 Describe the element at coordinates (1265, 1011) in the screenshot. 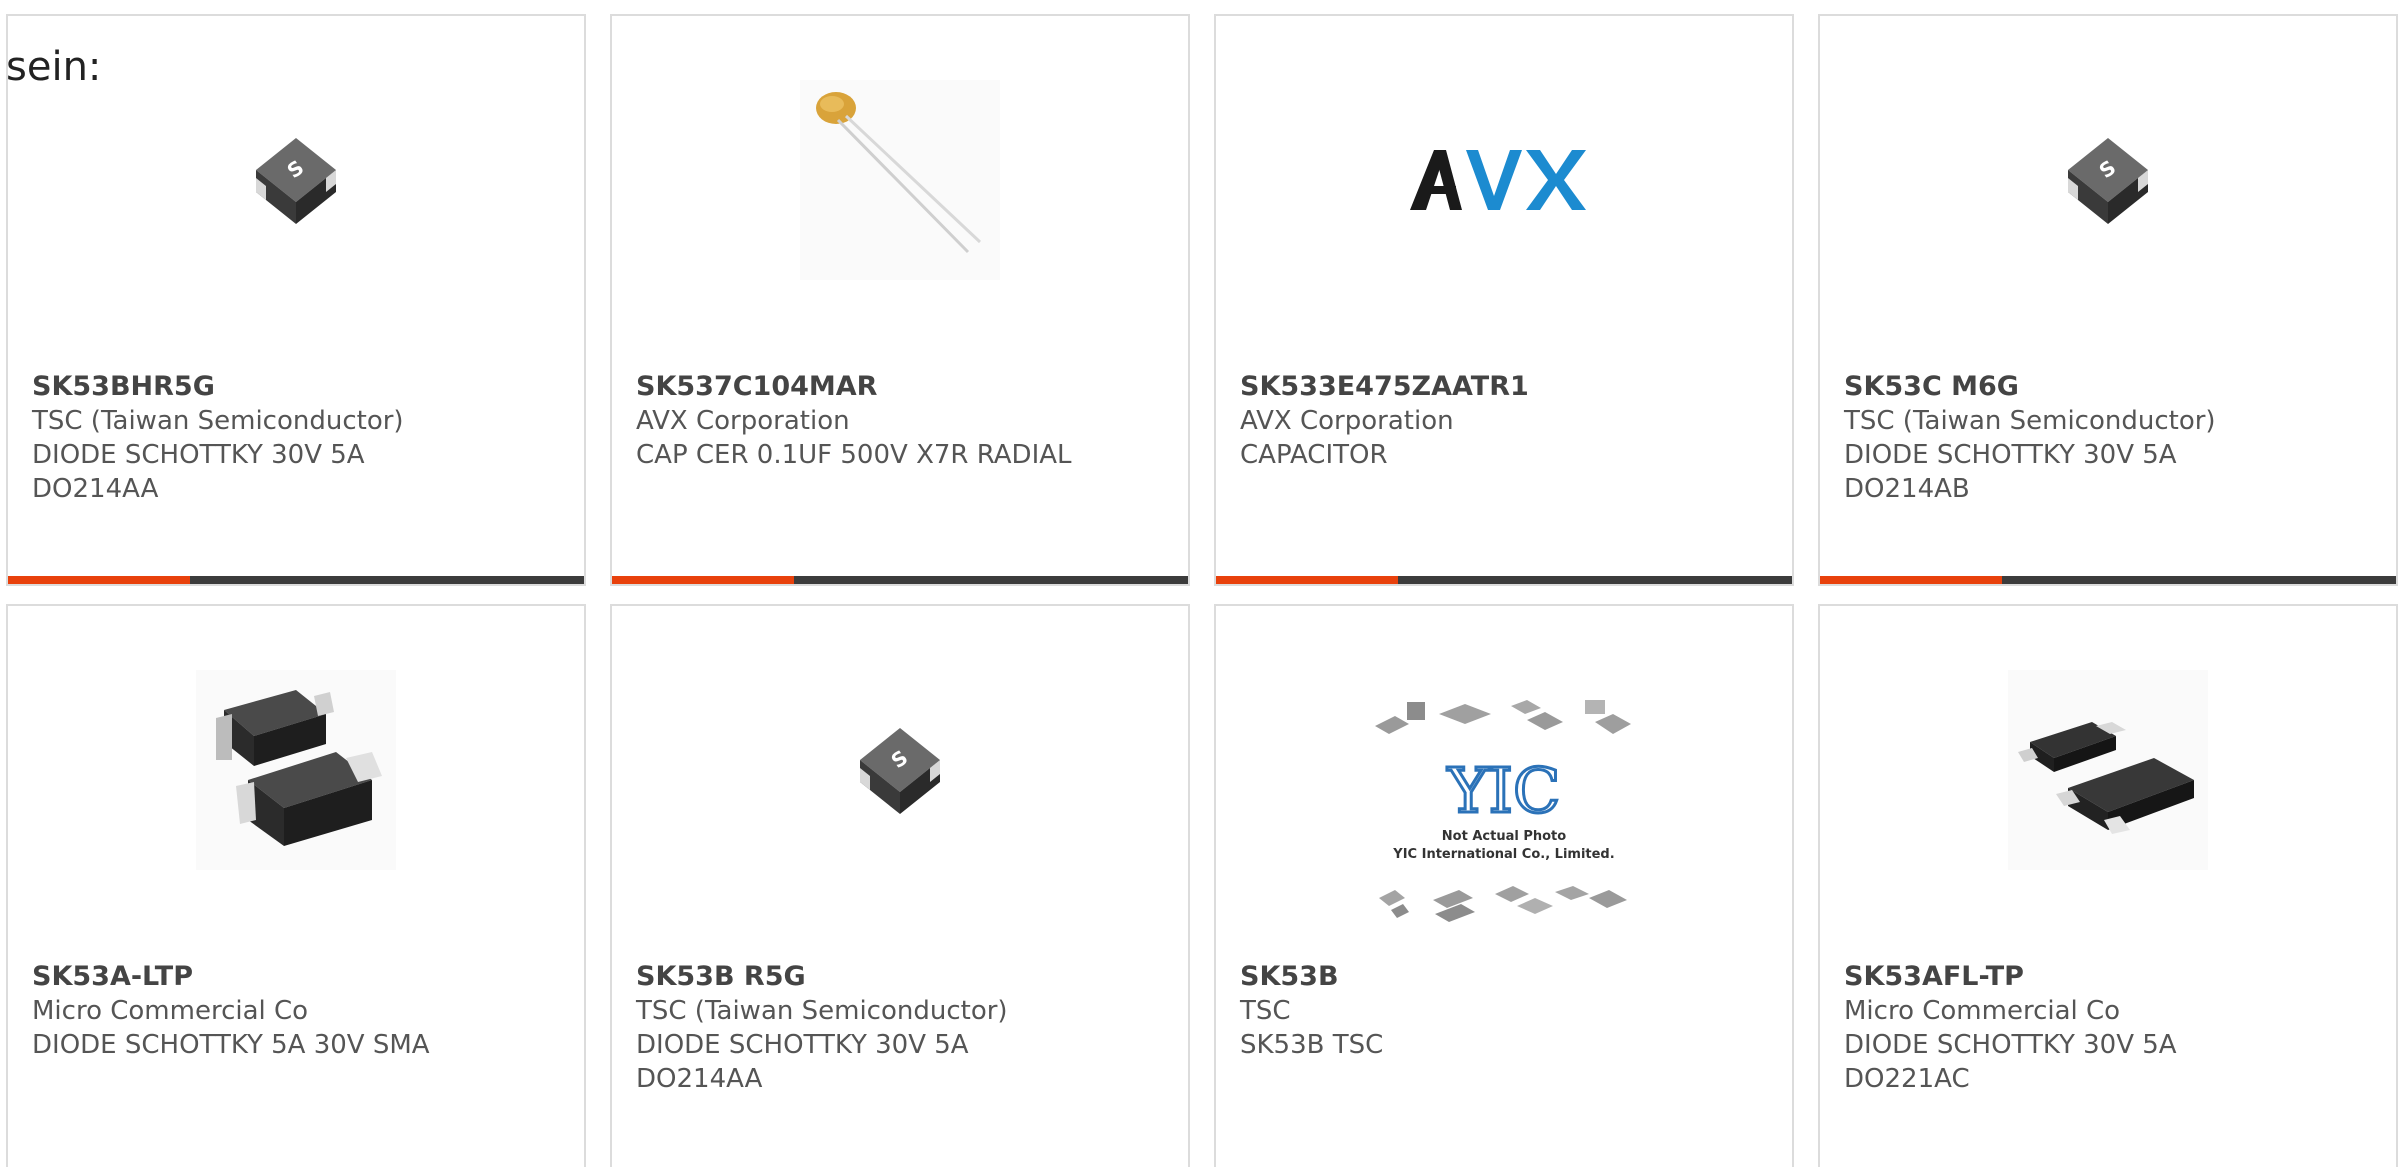

I see `manufacturer: TSC` at that location.